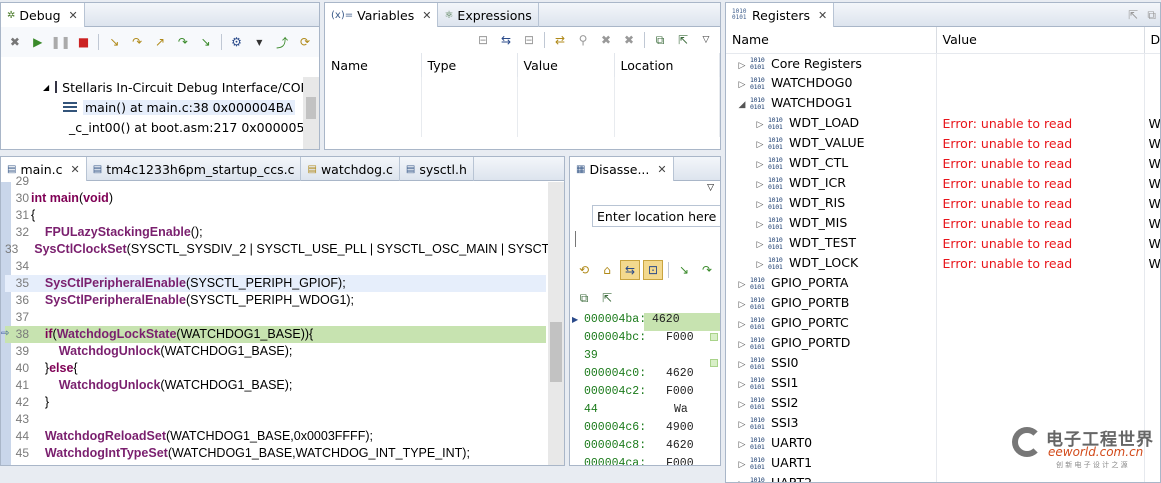  Describe the element at coordinates (667, 65) in the screenshot. I see `col-location: Location` at that location.